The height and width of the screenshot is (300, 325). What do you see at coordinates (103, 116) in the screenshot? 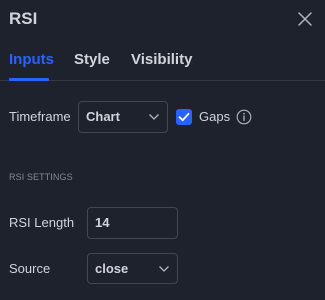
I see `timeframe-value: Chart` at bounding box center [103, 116].